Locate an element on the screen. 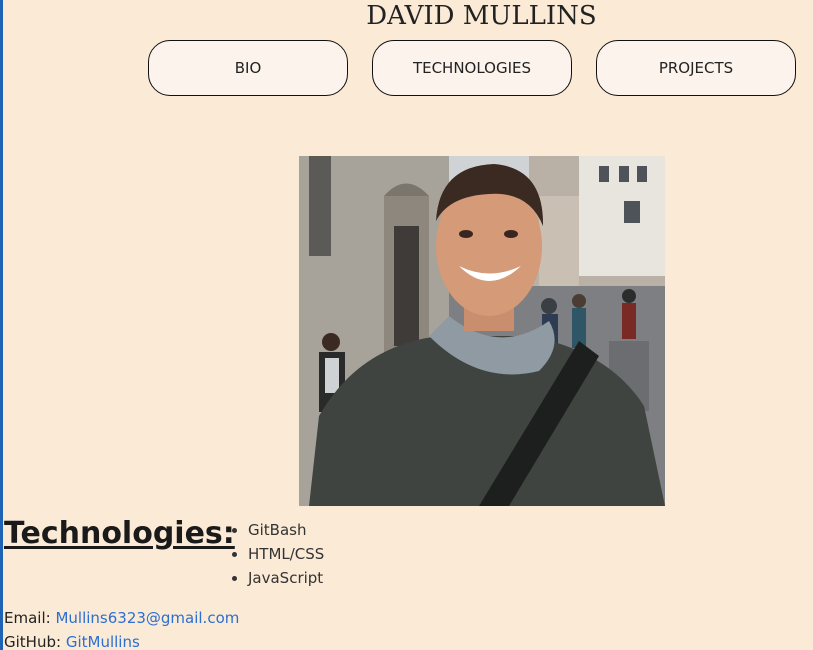  main-nav: BIO TECHNOLOGIES PROJECTS is located at coordinates (472, 68).